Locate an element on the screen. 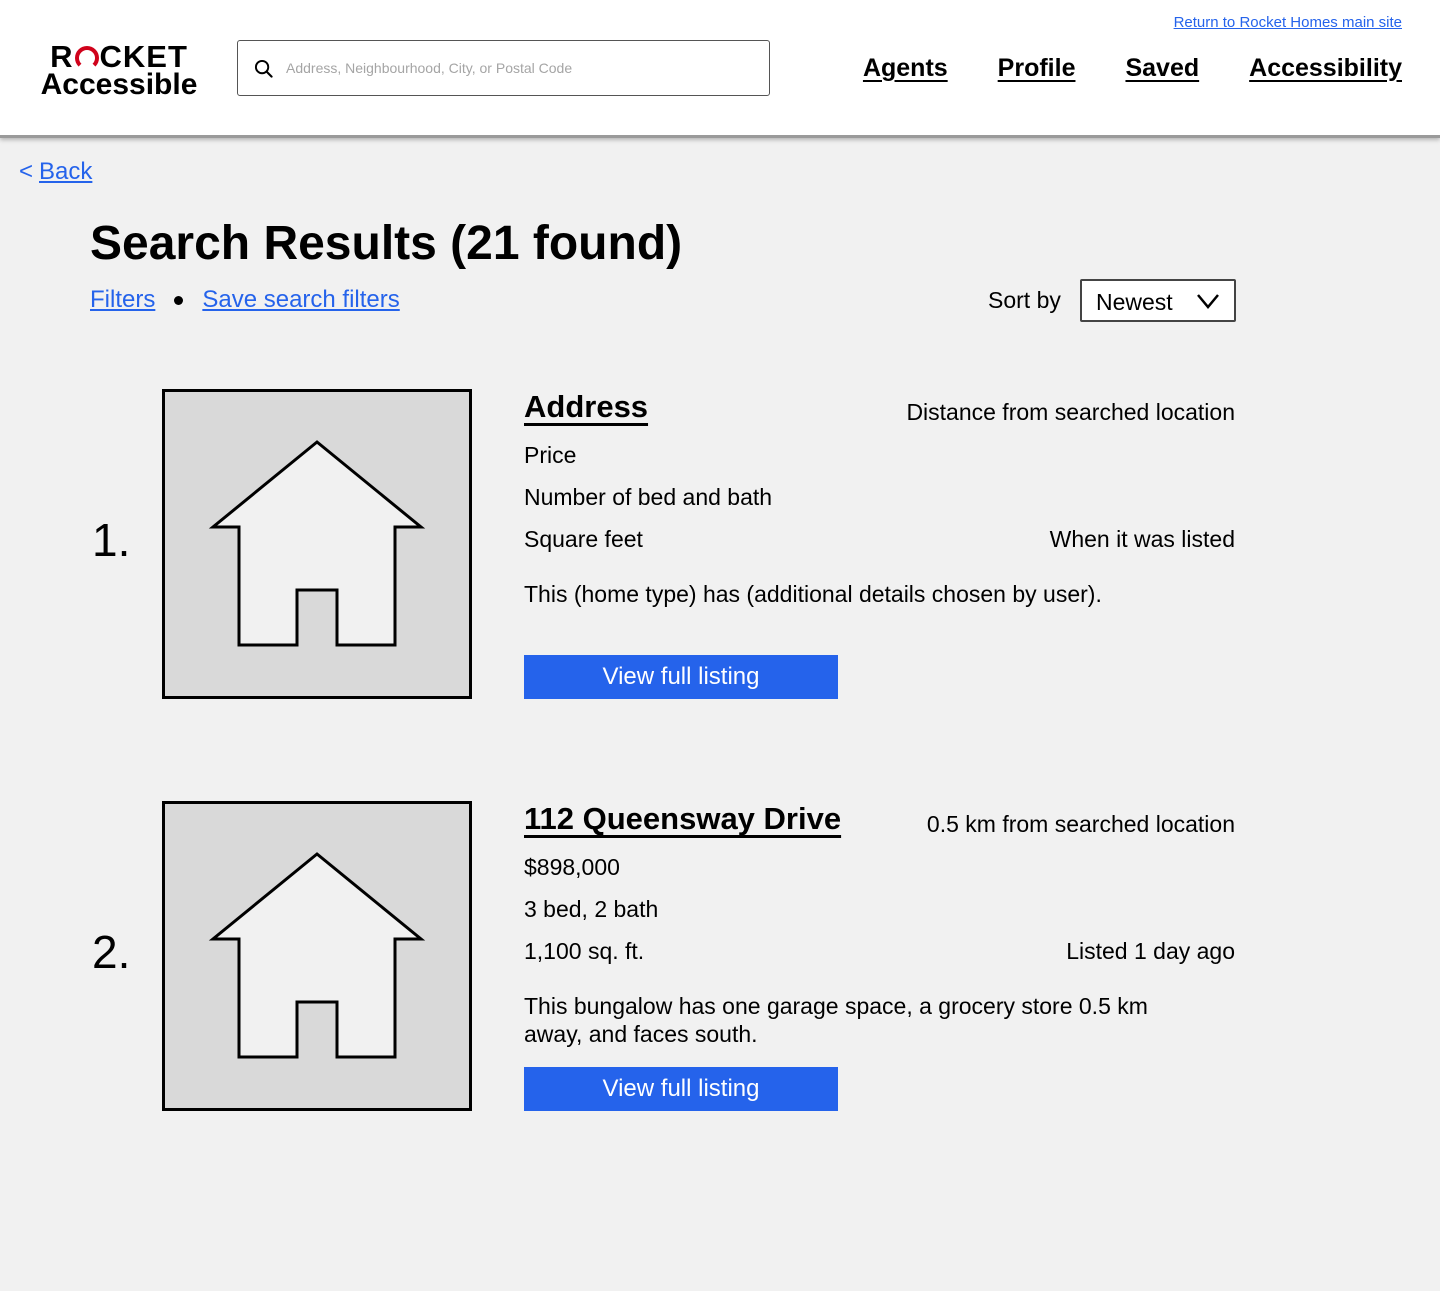 The image size is (1440, 1291). listing-listed-date: When it was listed is located at coordinates (1142, 539).